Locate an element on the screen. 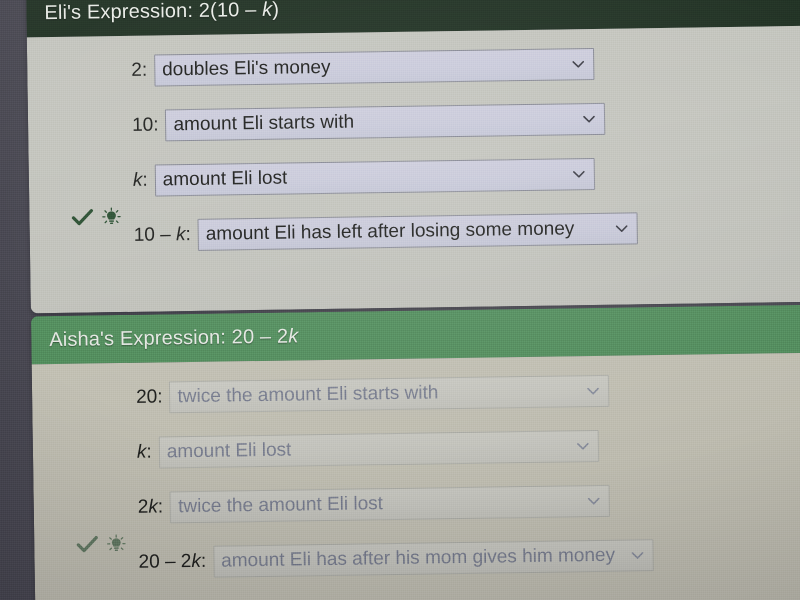  dropdown-selected-value: doubles Eli's money is located at coordinates (246, 68).